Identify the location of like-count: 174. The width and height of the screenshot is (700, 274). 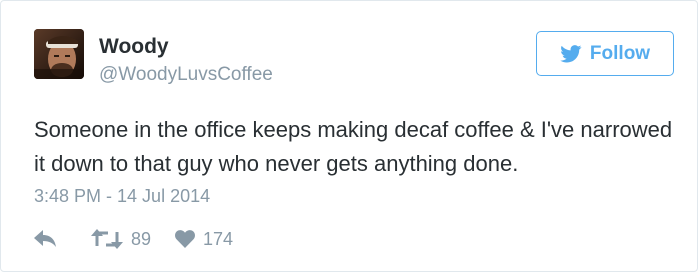
(218, 238).